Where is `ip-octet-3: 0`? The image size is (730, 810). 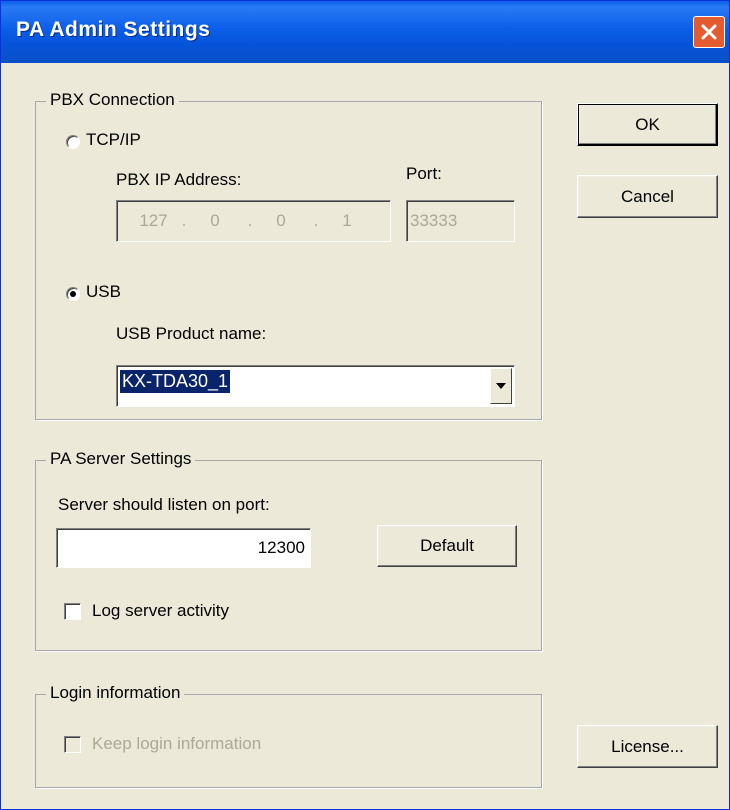
ip-octet-3: 0 is located at coordinates (281, 220).